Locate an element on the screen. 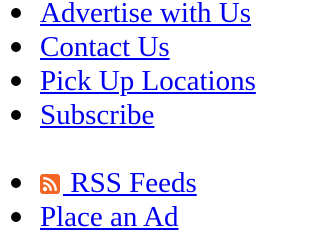  list-item: Contact Us is located at coordinates (141, 47).